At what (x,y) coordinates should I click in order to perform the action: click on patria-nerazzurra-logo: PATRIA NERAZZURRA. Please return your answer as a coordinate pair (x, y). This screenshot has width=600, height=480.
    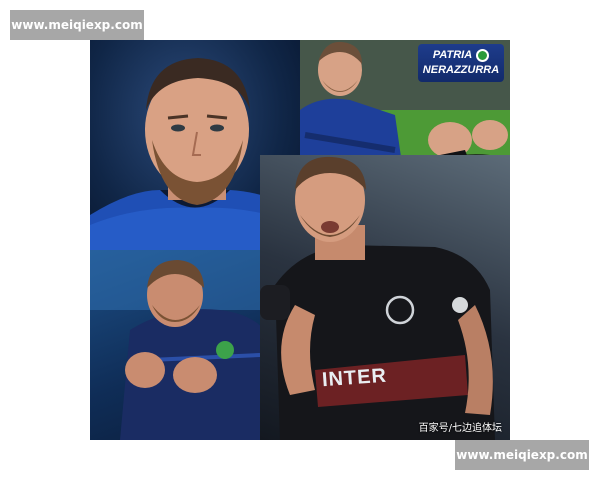
    Looking at the image, I should click on (461, 63).